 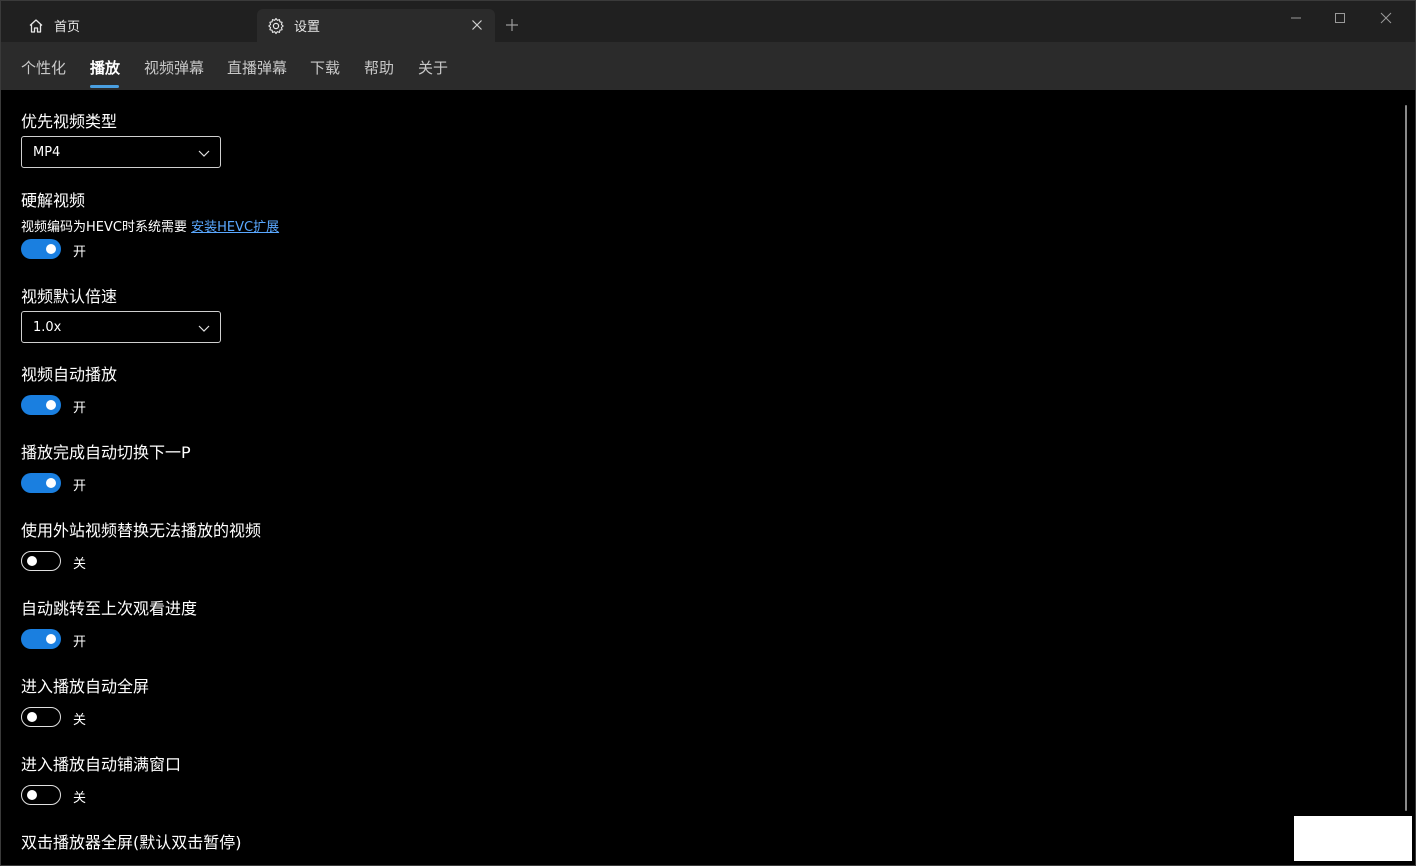 I want to click on double-click-fullscreen-title: 双击播放器全屏(默认双击暂停), so click(x=131, y=842).